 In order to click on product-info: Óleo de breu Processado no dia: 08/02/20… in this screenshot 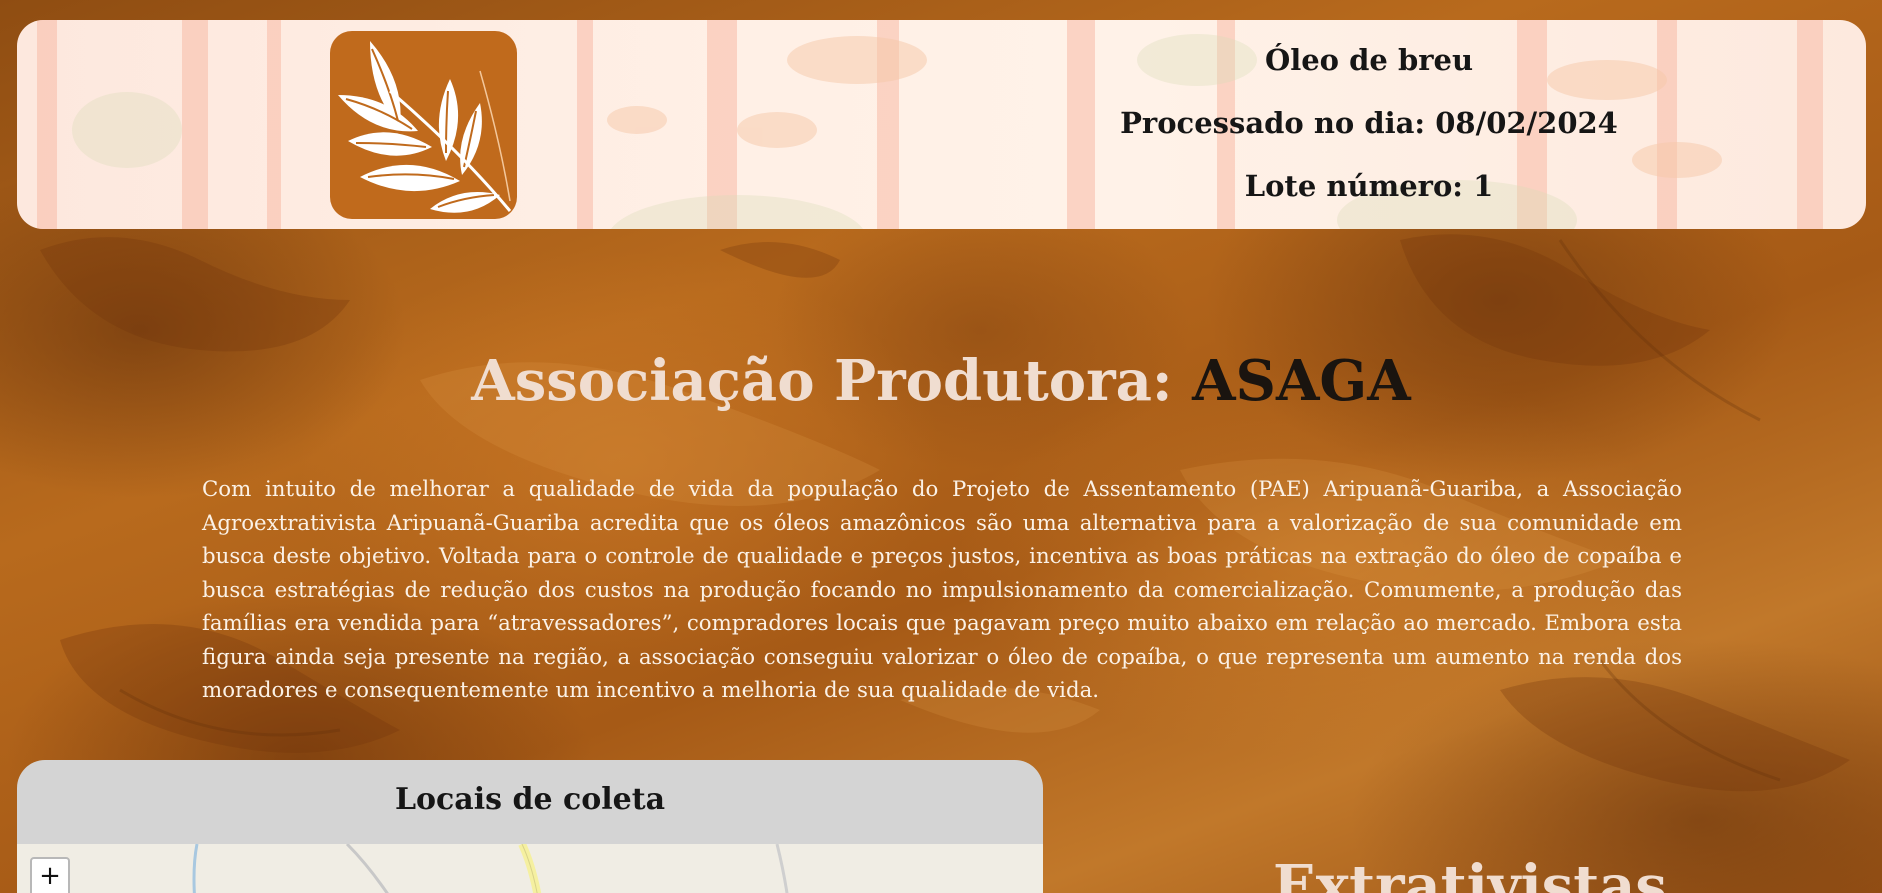, I will do `click(1369, 134)`.